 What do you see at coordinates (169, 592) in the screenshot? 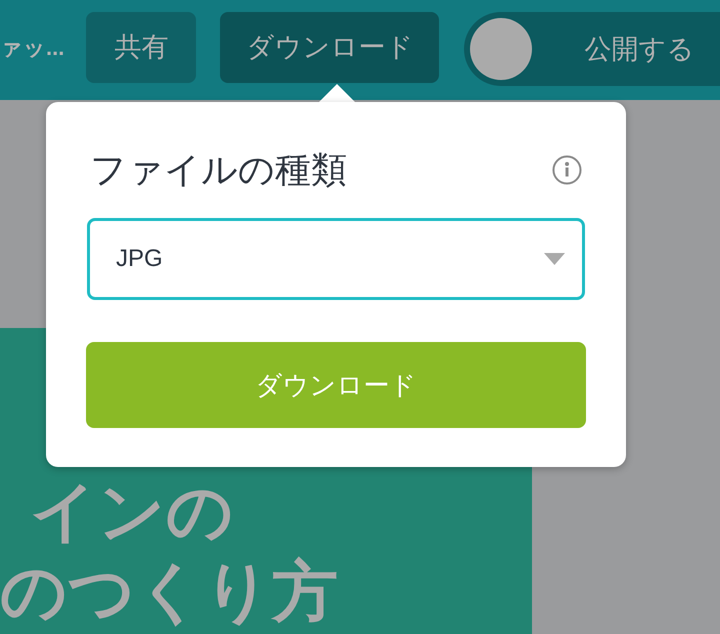
I see `canvas-heading-text: のつくり方` at bounding box center [169, 592].